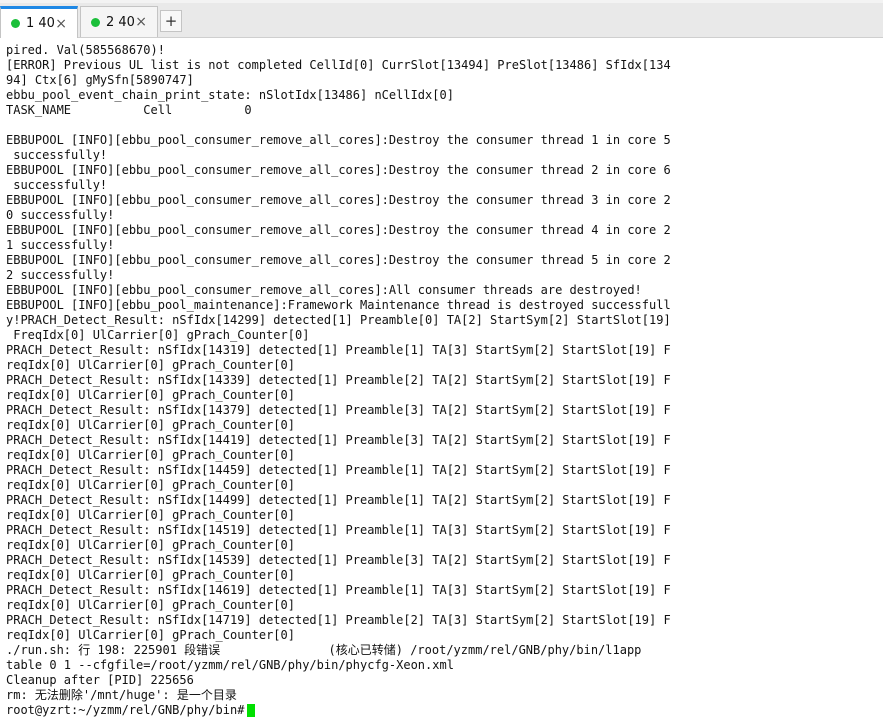 The height and width of the screenshot is (727, 883). What do you see at coordinates (60, 275) in the screenshot?
I see `terminal-line: 2 successfully!` at bounding box center [60, 275].